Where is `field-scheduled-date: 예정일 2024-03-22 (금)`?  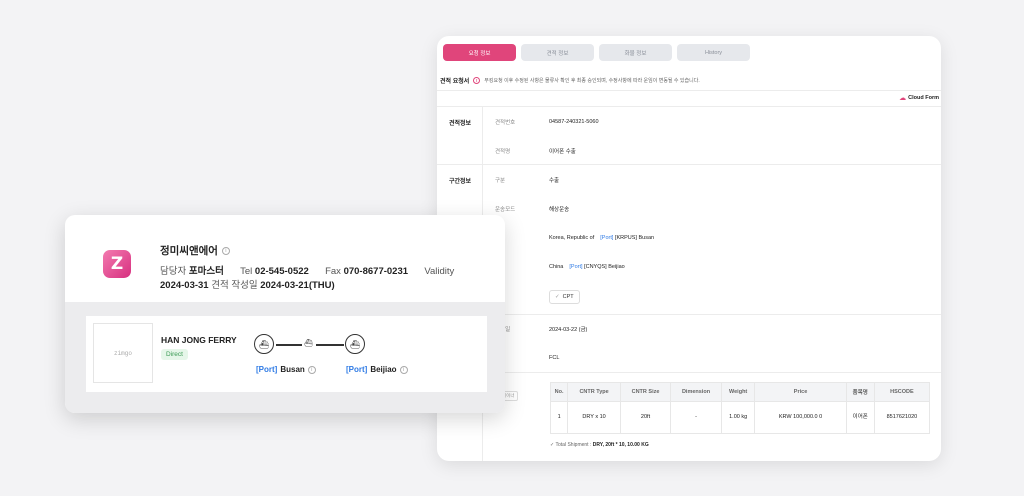 field-scheduled-date: 예정일 2024-03-22 (금) is located at coordinates (541, 329).